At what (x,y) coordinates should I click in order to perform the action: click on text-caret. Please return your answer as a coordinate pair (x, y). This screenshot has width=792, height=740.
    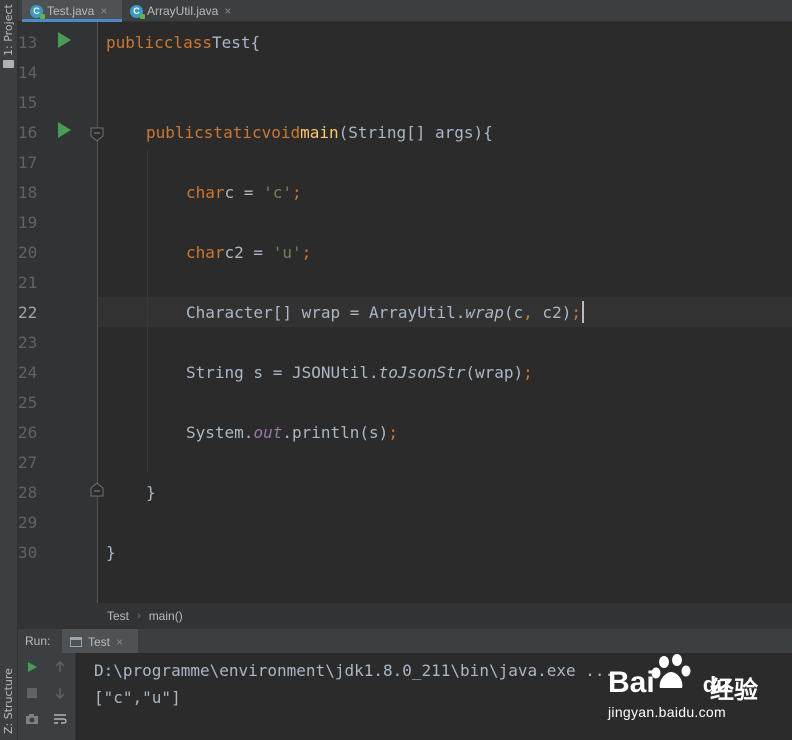
    Looking at the image, I should click on (582, 312).